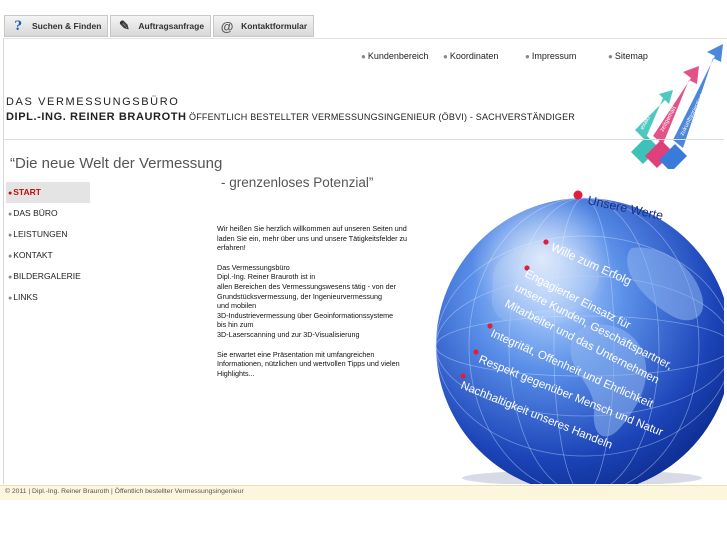  I want to click on nav-coordinates-label: Koordinaten, so click(474, 56).